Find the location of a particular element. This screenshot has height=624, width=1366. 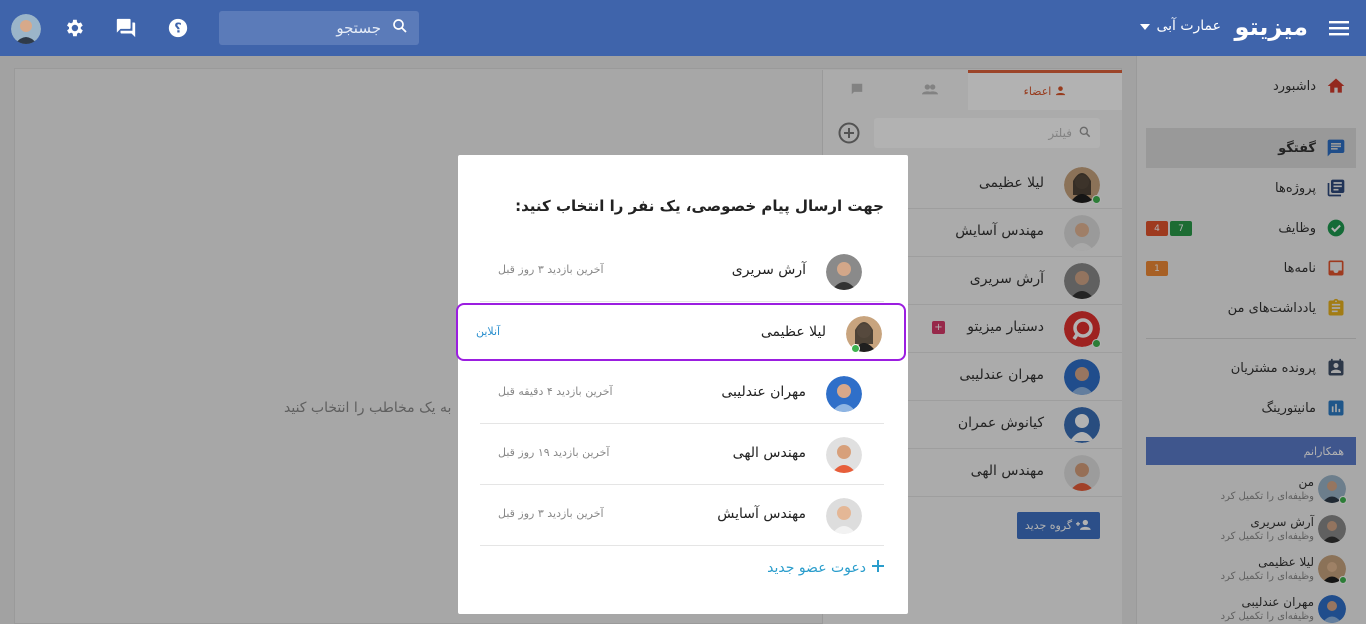

person-name: مهران عندلیبی is located at coordinates (763, 392).